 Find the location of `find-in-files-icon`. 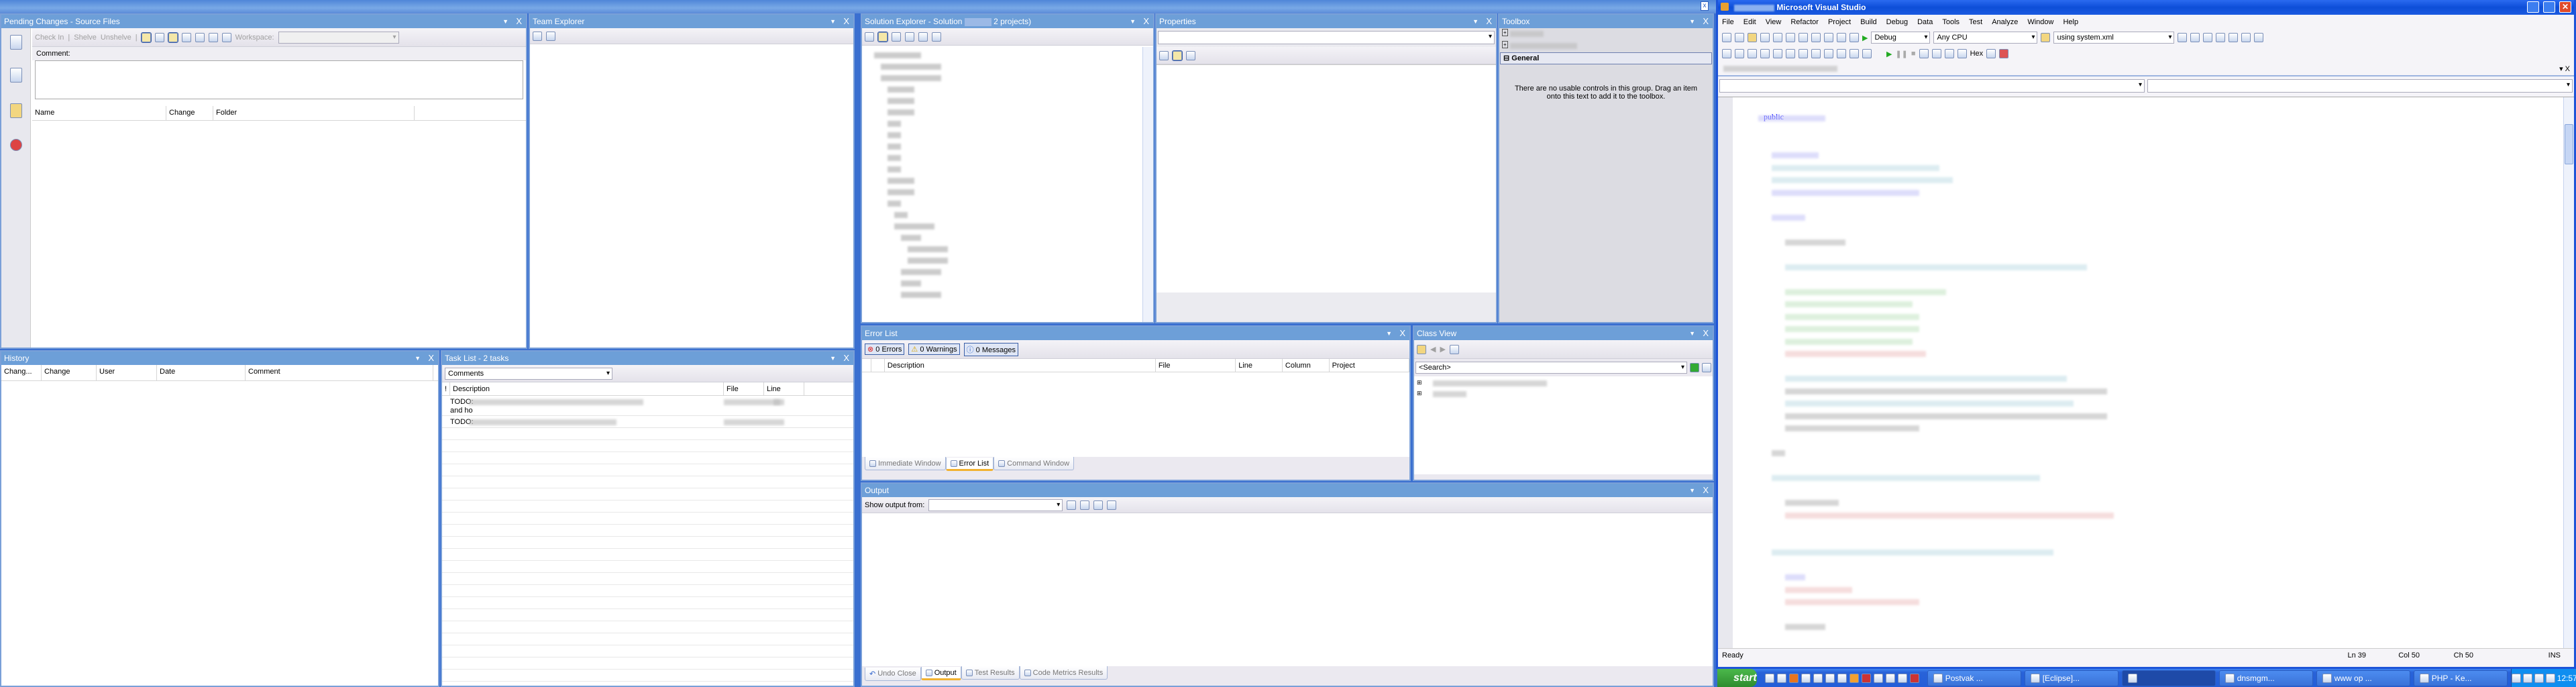

find-in-files-icon is located at coordinates (2046, 37).